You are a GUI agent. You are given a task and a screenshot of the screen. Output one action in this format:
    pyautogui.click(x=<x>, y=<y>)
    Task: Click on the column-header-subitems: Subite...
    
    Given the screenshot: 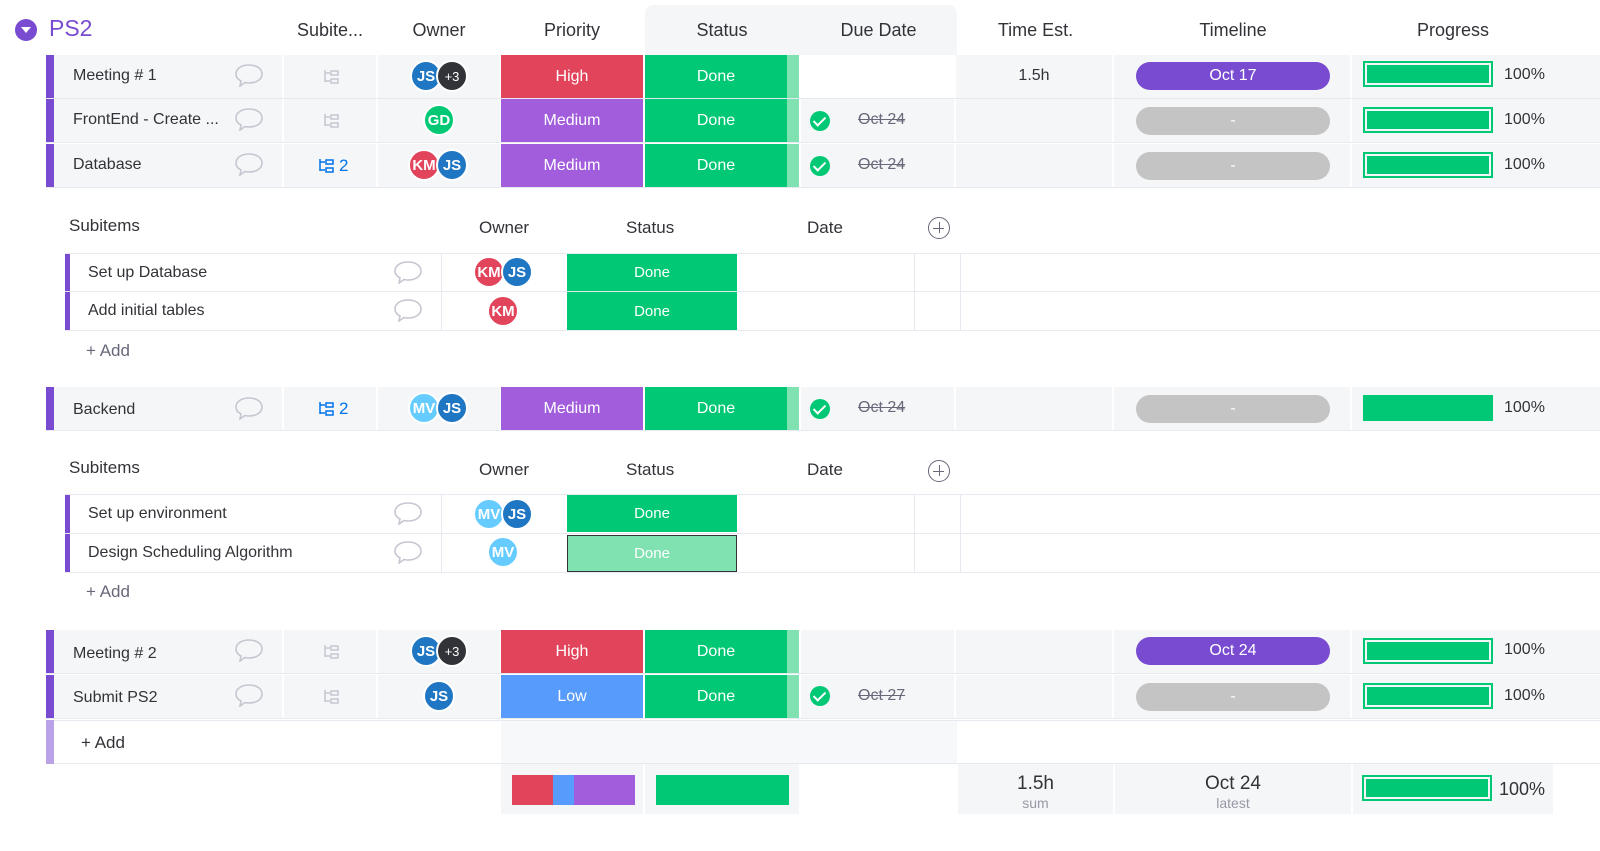 What is the action you would take?
    pyautogui.click(x=330, y=30)
    